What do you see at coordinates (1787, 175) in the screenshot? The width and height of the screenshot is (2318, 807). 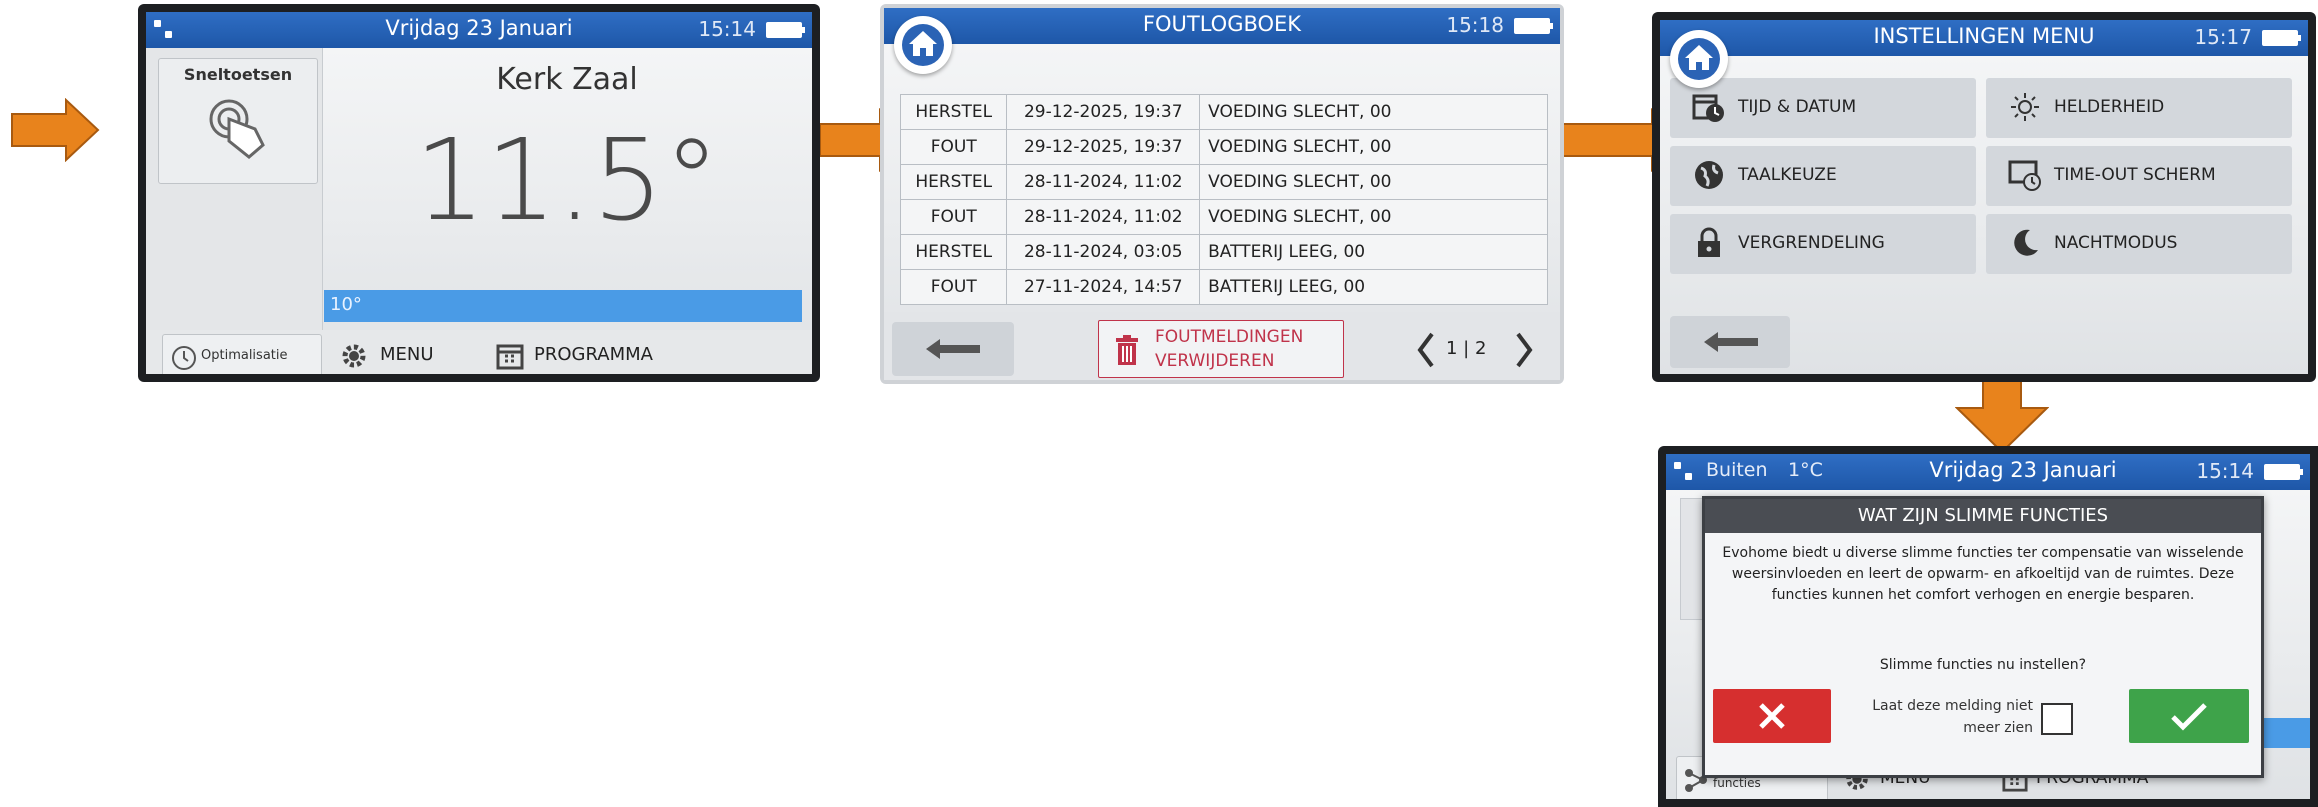 I see `settings-item-label: TAALKEUZE` at bounding box center [1787, 175].